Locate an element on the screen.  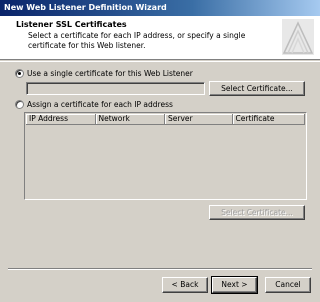
list-header: IP Address Network Server Certificate is located at coordinates (165, 119).